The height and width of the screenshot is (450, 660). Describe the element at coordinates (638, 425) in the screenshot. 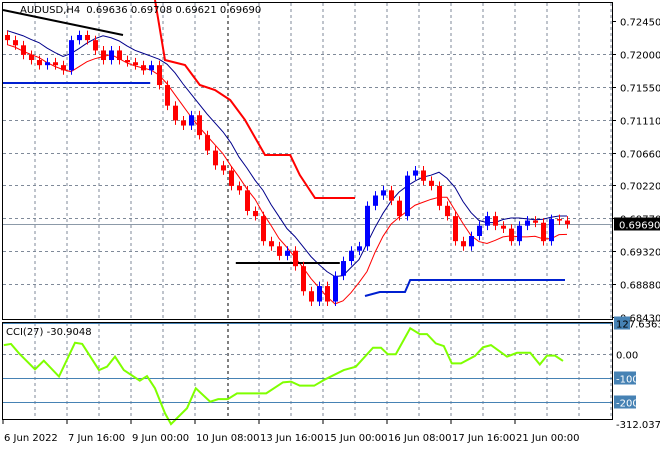

I see `cci-level-label: -312.0378` at that location.